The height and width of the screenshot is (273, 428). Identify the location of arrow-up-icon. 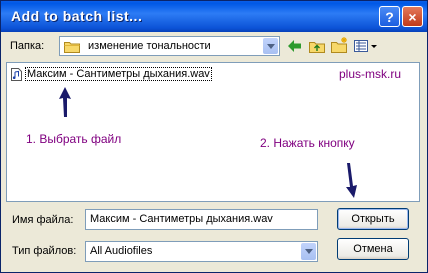
(65, 102).